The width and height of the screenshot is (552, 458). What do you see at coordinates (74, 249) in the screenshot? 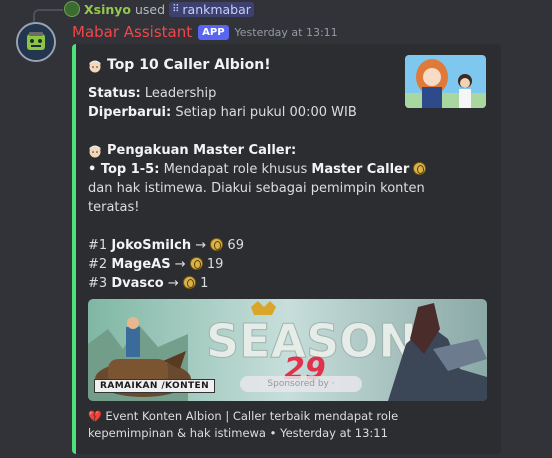
I see `embed-accent-bar` at bounding box center [74, 249].